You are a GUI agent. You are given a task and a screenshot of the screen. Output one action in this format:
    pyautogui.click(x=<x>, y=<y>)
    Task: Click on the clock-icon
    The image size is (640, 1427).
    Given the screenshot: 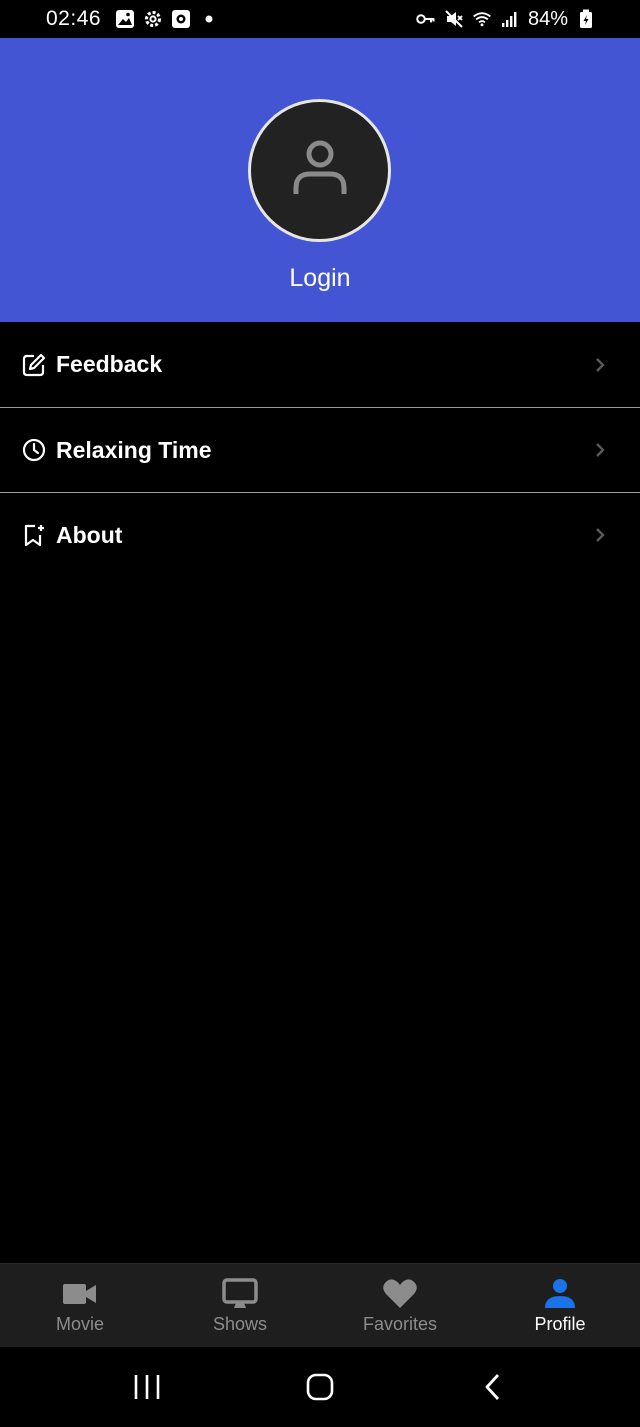 What is the action you would take?
    pyautogui.click(x=34, y=450)
    